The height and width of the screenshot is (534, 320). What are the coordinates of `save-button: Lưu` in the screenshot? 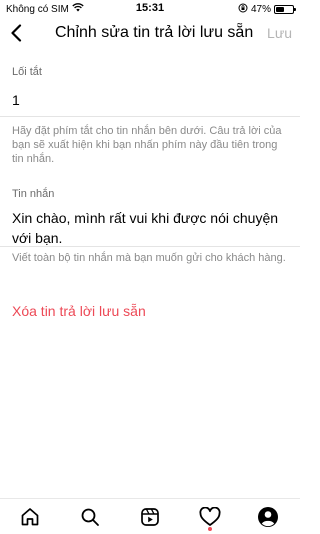 It's located at (279, 33).